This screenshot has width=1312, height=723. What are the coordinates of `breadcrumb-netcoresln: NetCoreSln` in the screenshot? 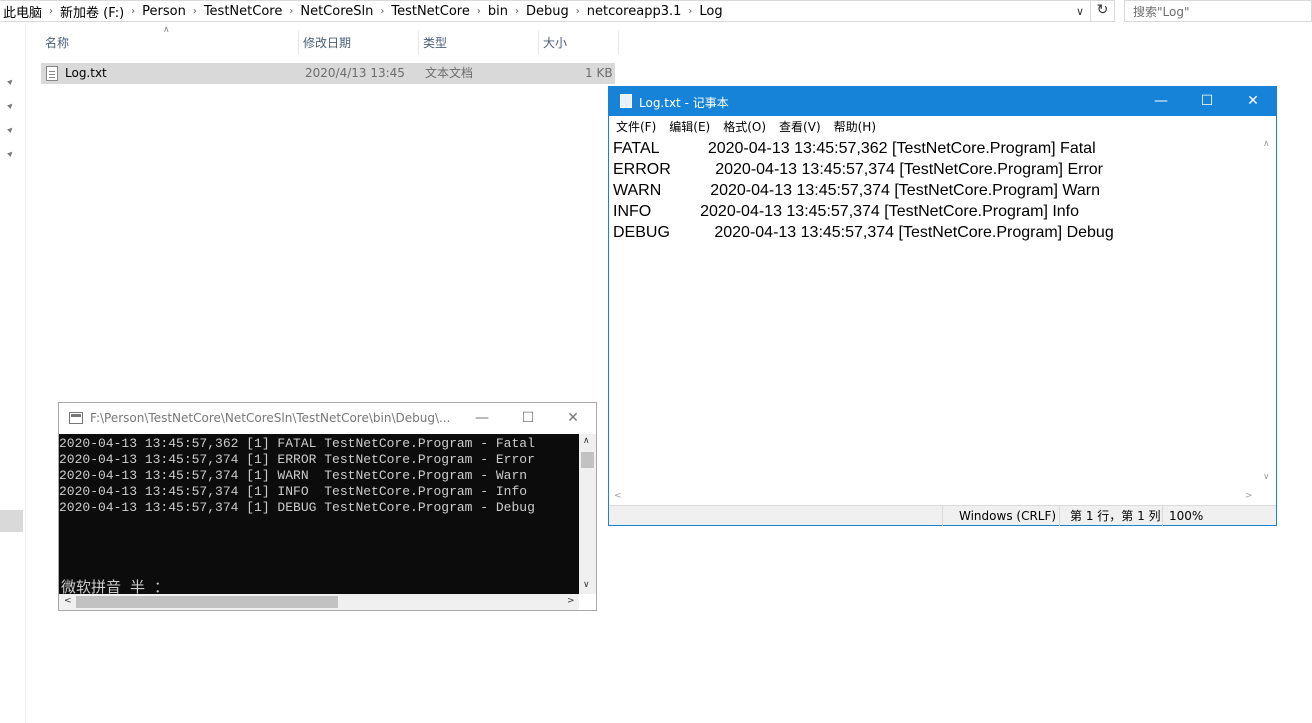 It's located at (336, 11).